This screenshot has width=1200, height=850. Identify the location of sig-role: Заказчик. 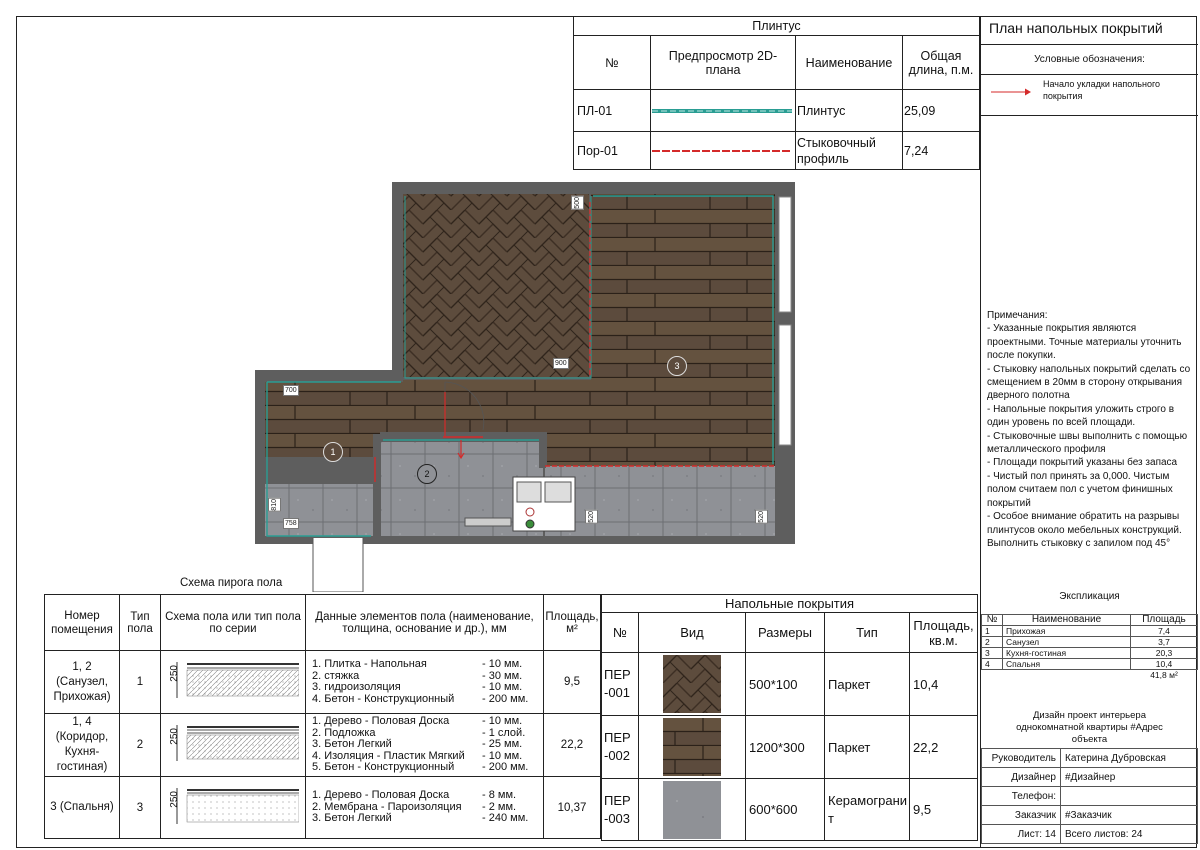
(1021, 815).